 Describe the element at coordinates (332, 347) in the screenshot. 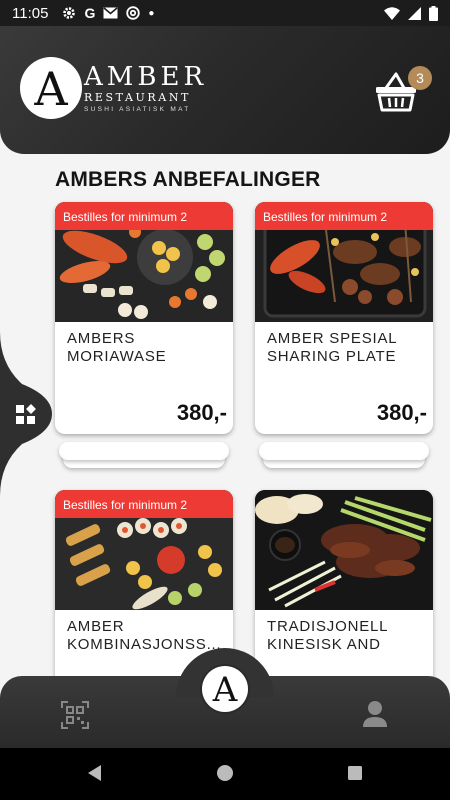

I see `product-name: AMBER SPESIAL SHARING PLATE` at that location.